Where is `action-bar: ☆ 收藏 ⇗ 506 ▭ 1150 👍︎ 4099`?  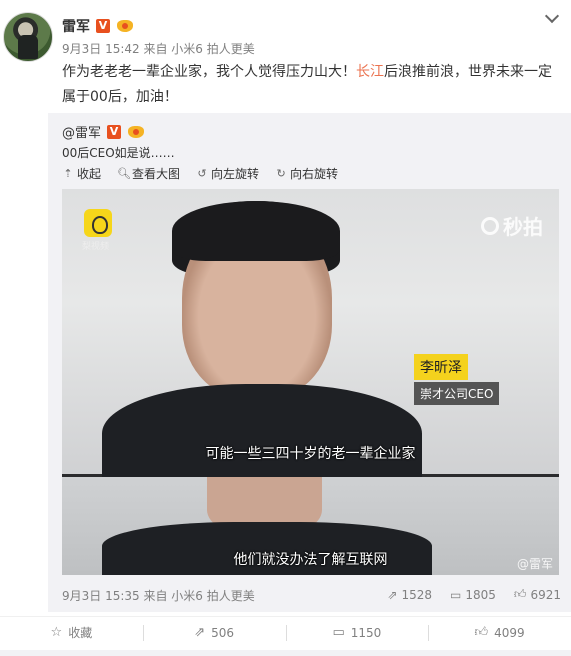 action-bar: ☆ 收藏 ⇗ 506 ▭ 1150 👍︎ 4099 is located at coordinates (285, 632).